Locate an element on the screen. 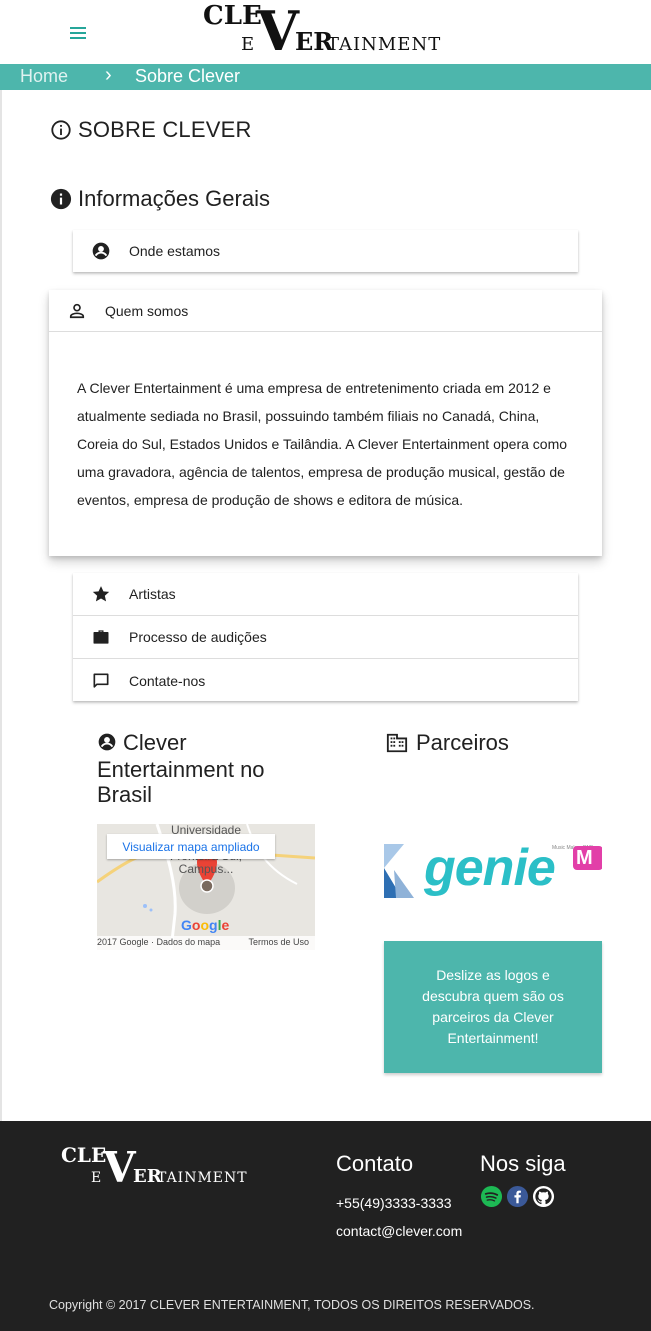 The image size is (651, 1331). collapsible-contate: Contate-nos is located at coordinates (325, 680).